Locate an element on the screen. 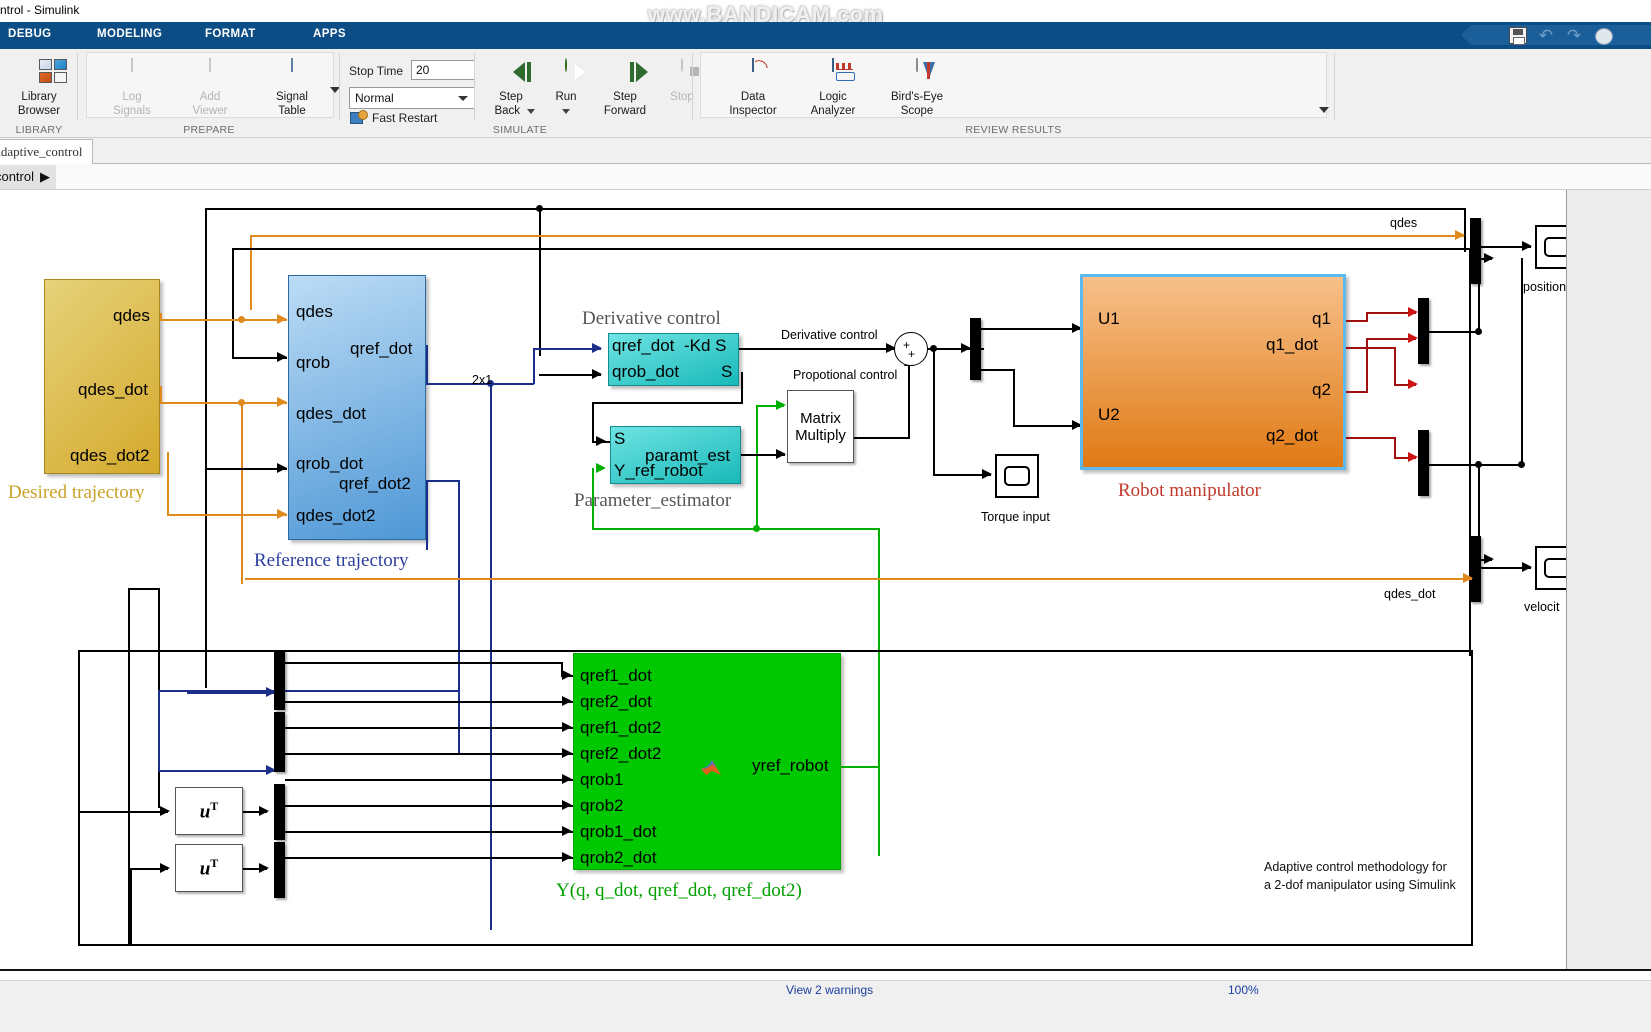 Image resolution: width=1651 pixels, height=1032 pixels. save-icon is located at coordinates (1518, 36).